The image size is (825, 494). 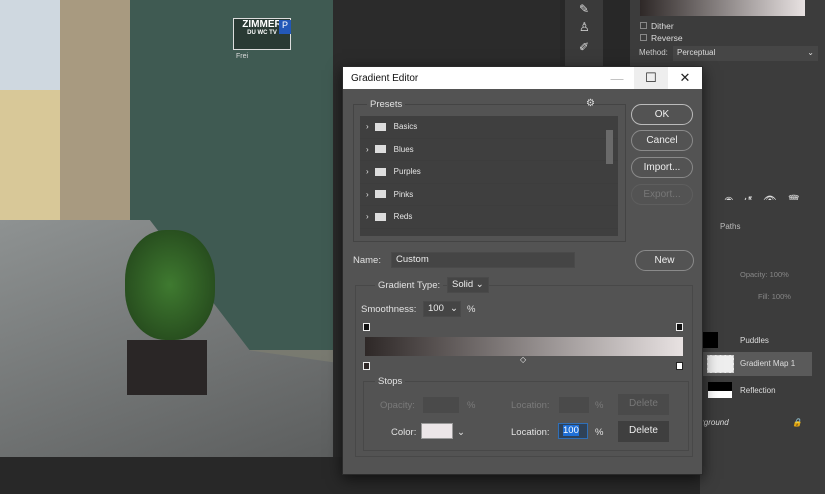 What do you see at coordinates (170, 285) in the screenshot?
I see `plant` at bounding box center [170, 285].